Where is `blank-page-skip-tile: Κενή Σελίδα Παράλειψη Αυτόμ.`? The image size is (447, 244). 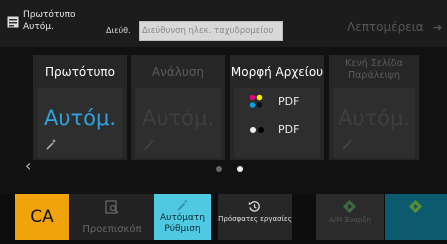 blank-page-skip-tile: Κενή Σελίδα Παράλειψη Αυτόμ. is located at coordinates (374, 107).